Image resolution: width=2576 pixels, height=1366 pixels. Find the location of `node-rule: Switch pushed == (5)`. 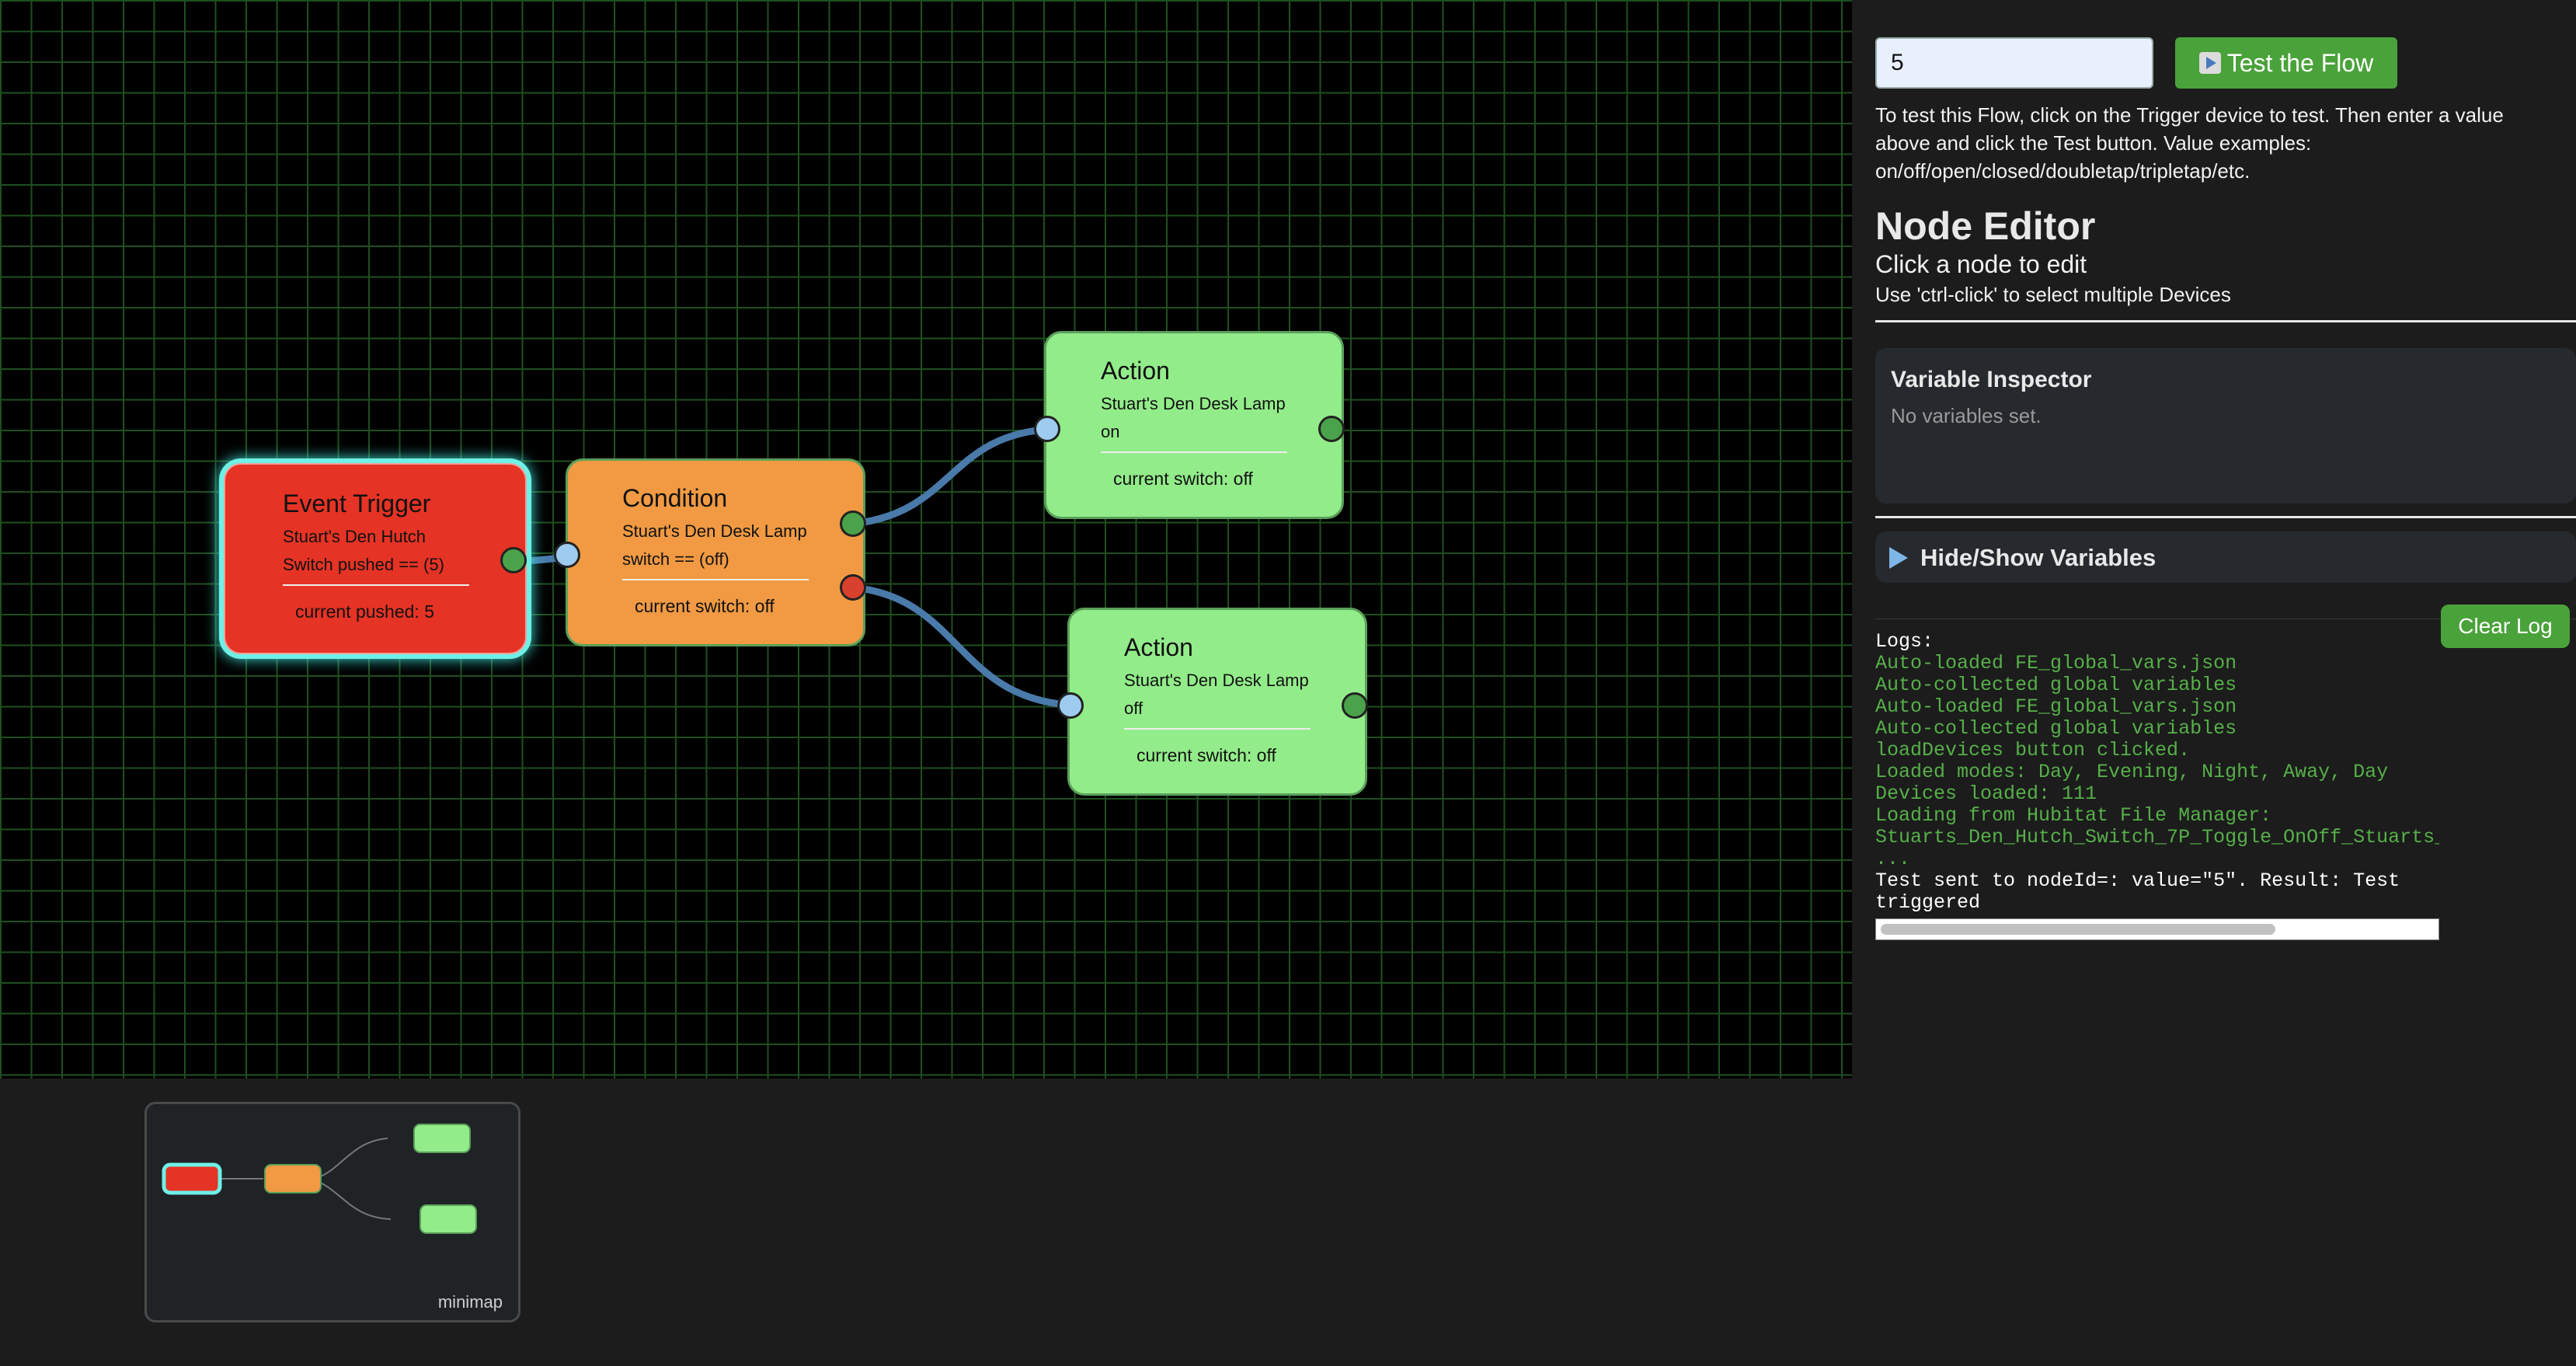

node-rule: Switch pushed == (5) is located at coordinates (363, 564).